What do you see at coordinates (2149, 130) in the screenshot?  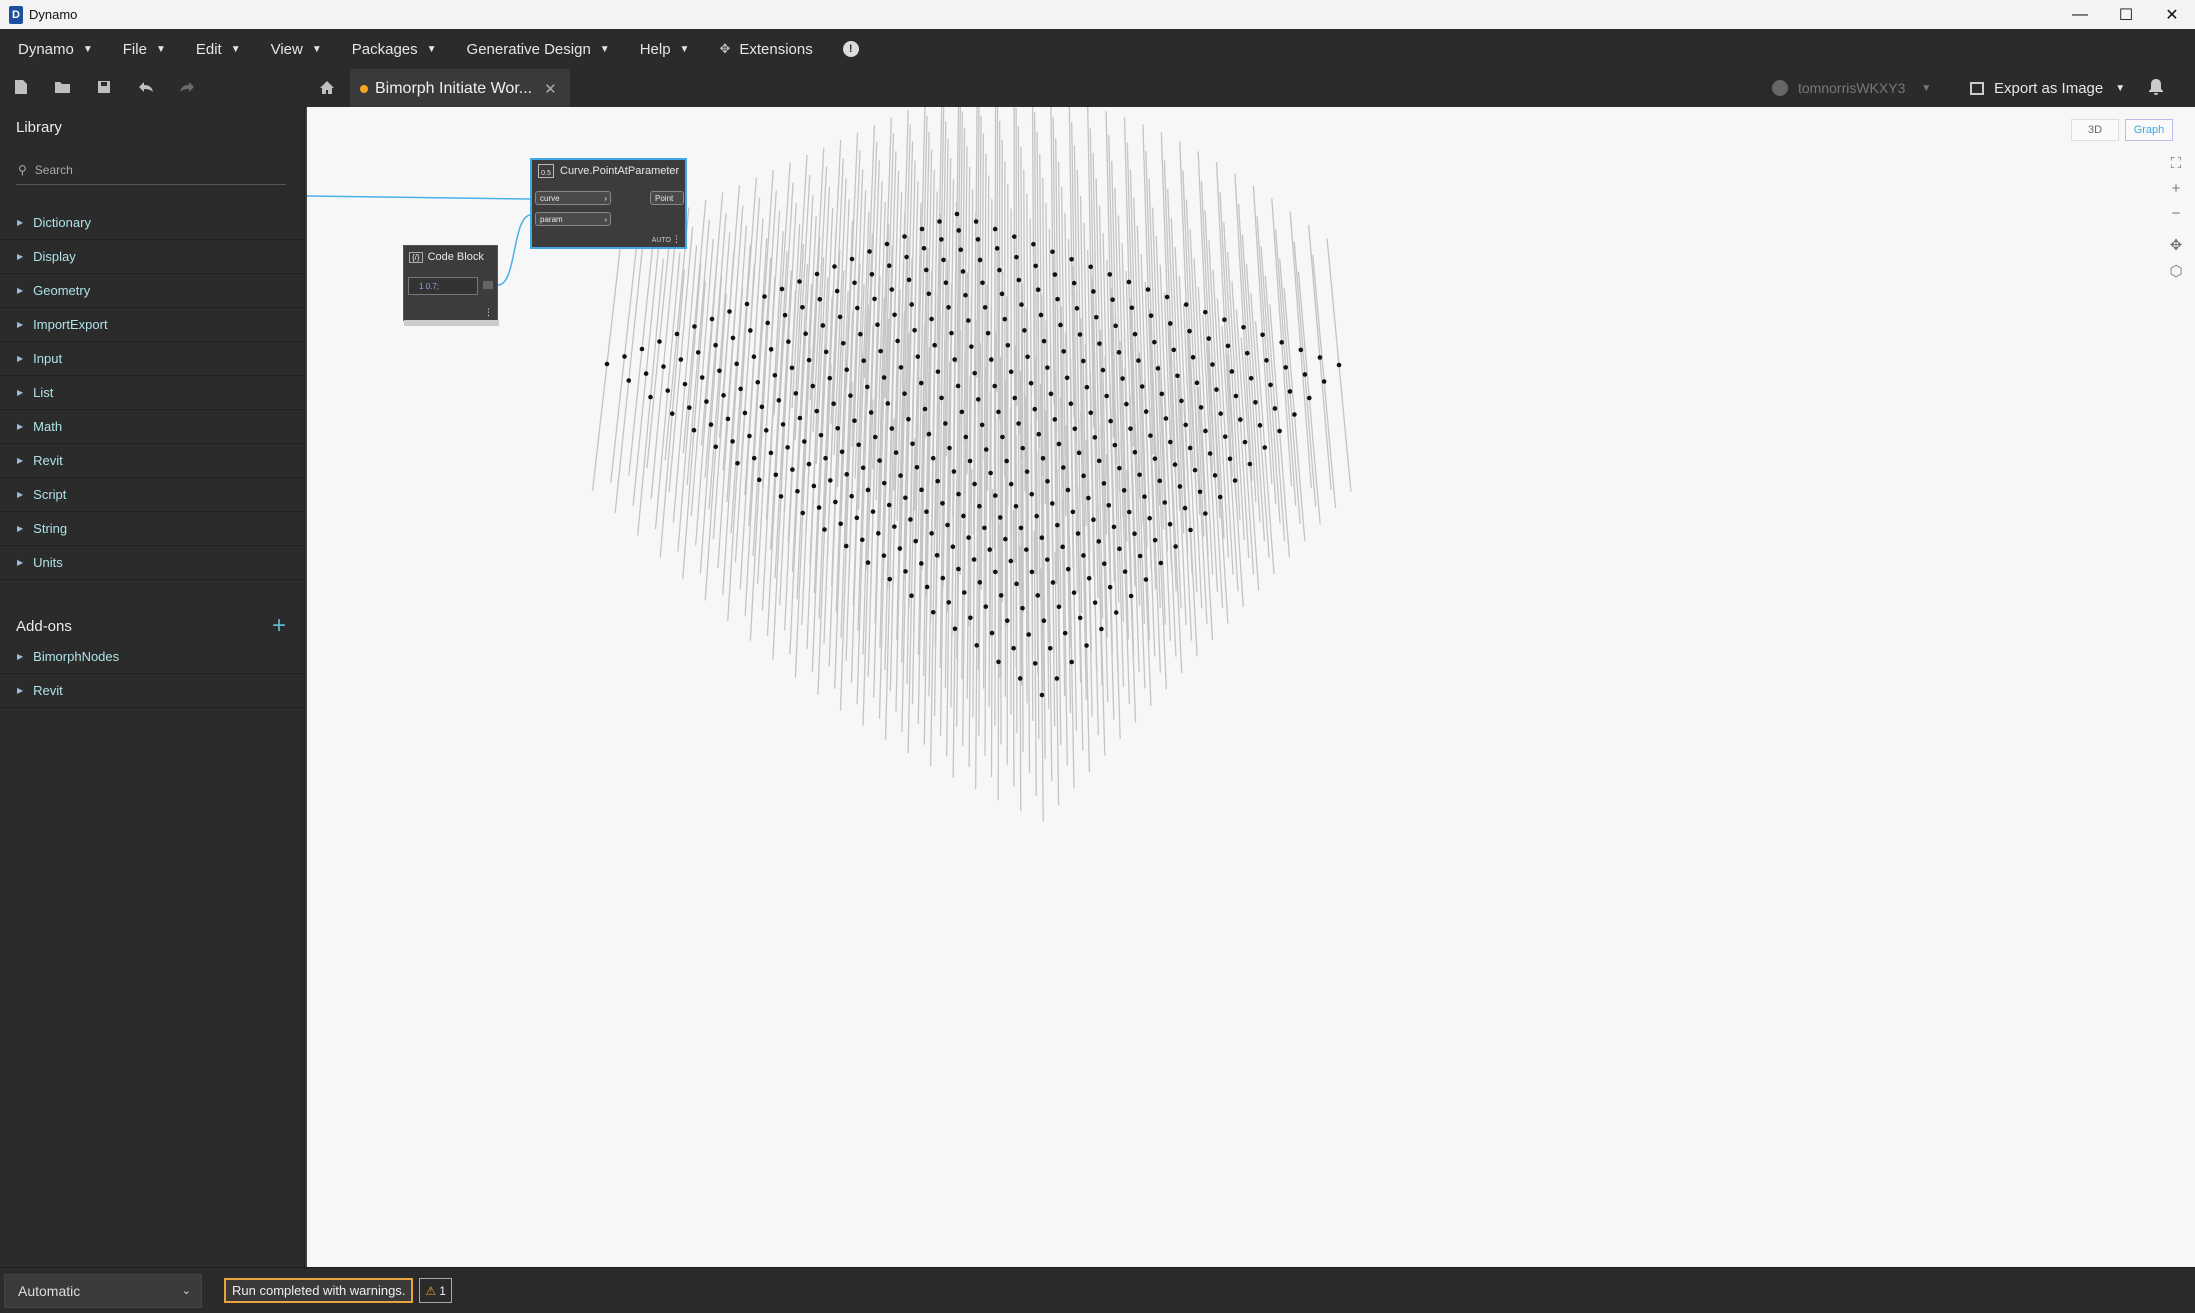 I see `graph-view-button: Graph` at bounding box center [2149, 130].